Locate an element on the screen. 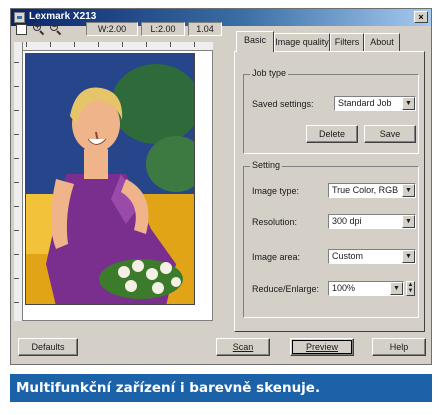 This screenshot has height=415, width=439. horizontal-ruler is located at coordinates (113, 46).